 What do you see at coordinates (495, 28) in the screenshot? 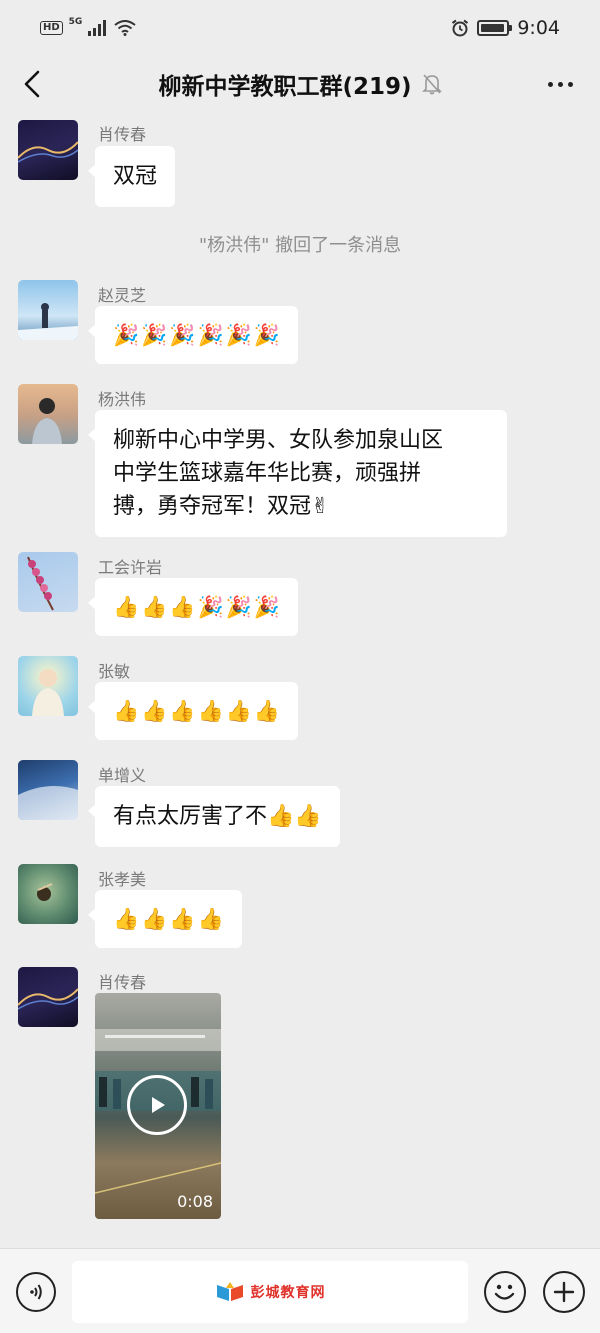
I see `battery-icon` at bounding box center [495, 28].